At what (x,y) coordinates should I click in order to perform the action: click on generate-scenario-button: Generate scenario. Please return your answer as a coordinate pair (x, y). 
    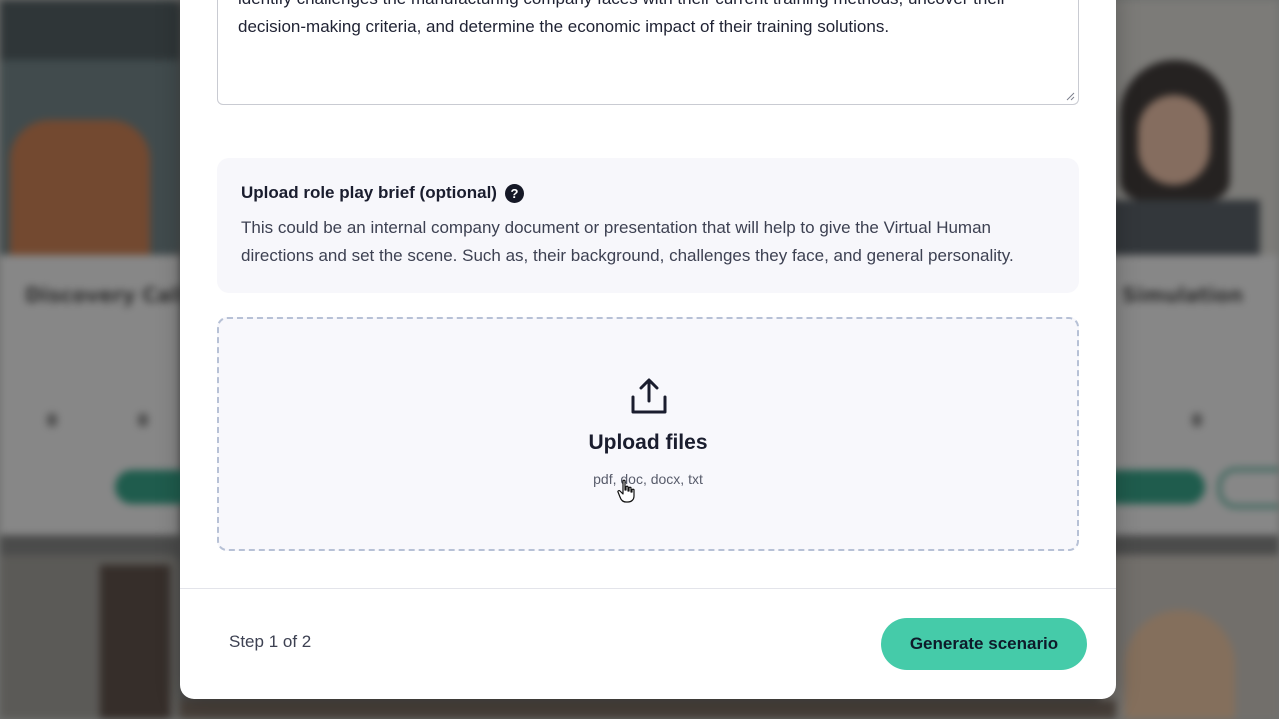
    Looking at the image, I should click on (984, 644).